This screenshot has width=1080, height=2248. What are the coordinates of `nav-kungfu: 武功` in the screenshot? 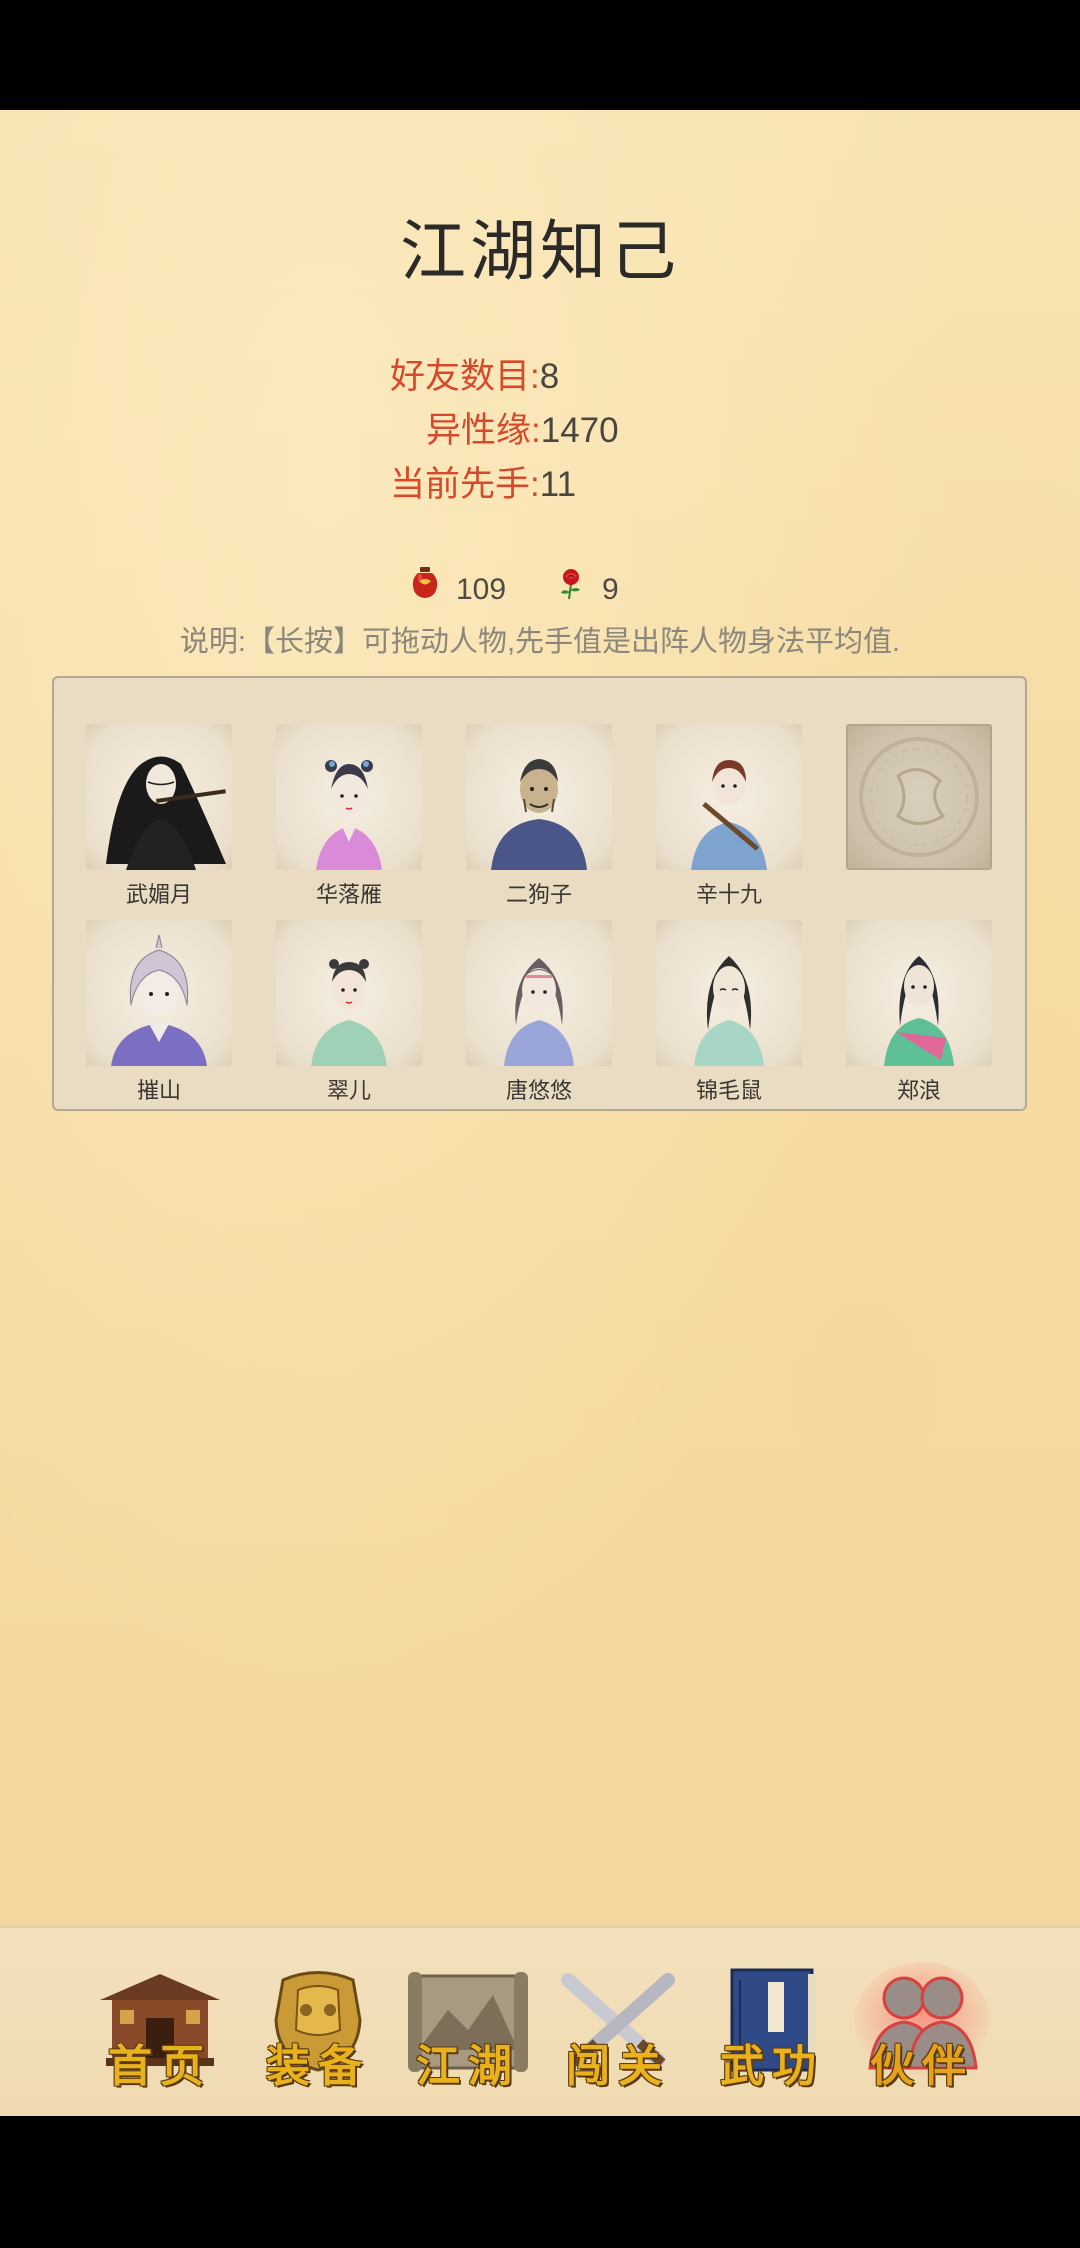 It's located at (772, 2026).